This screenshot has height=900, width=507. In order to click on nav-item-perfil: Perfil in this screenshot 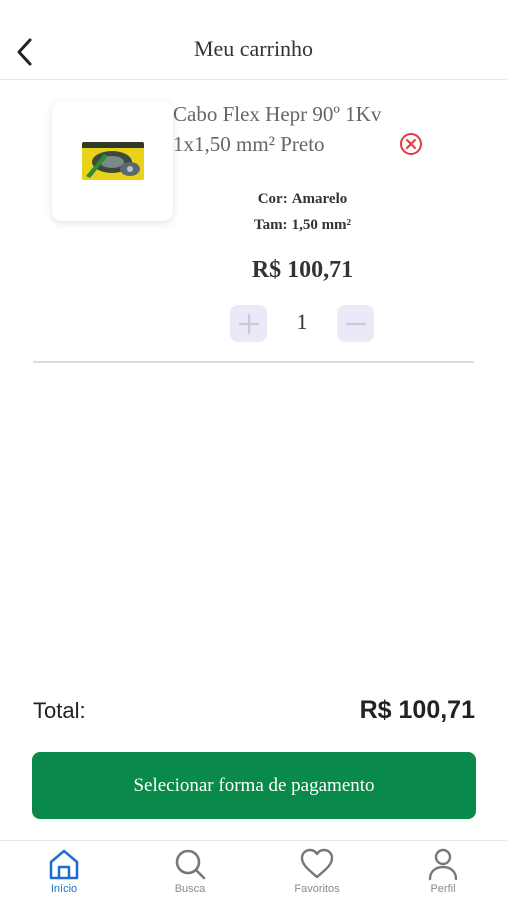, I will do `click(443, 871)`.